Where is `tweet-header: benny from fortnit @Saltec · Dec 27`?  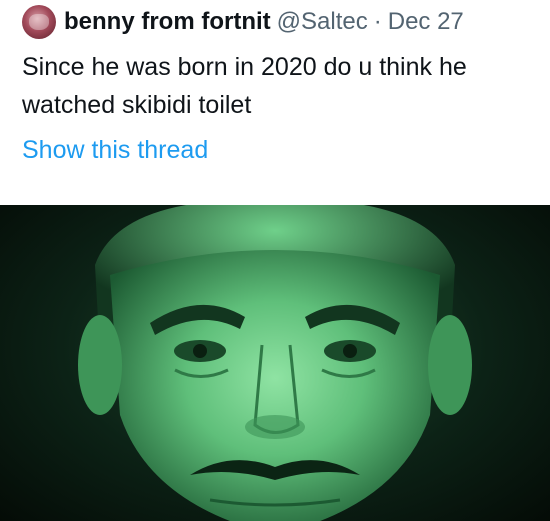 tweet-header: benny from fortnit @Saltec · Dec 27 is located at coordinates (282, 22).